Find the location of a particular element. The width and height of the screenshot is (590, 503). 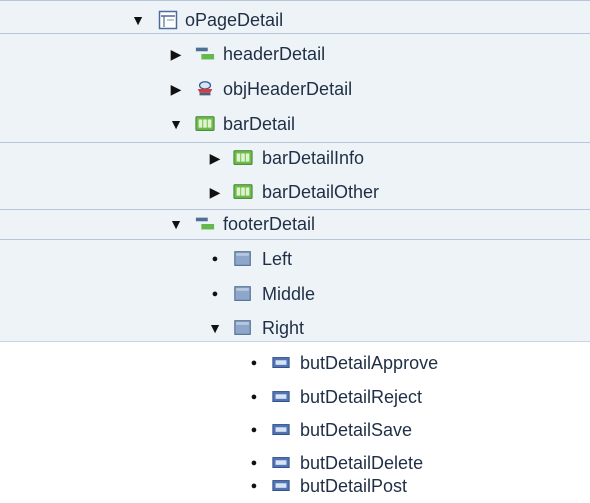

tree-node-middle: ● Middle is located at coordinates (295, 294).